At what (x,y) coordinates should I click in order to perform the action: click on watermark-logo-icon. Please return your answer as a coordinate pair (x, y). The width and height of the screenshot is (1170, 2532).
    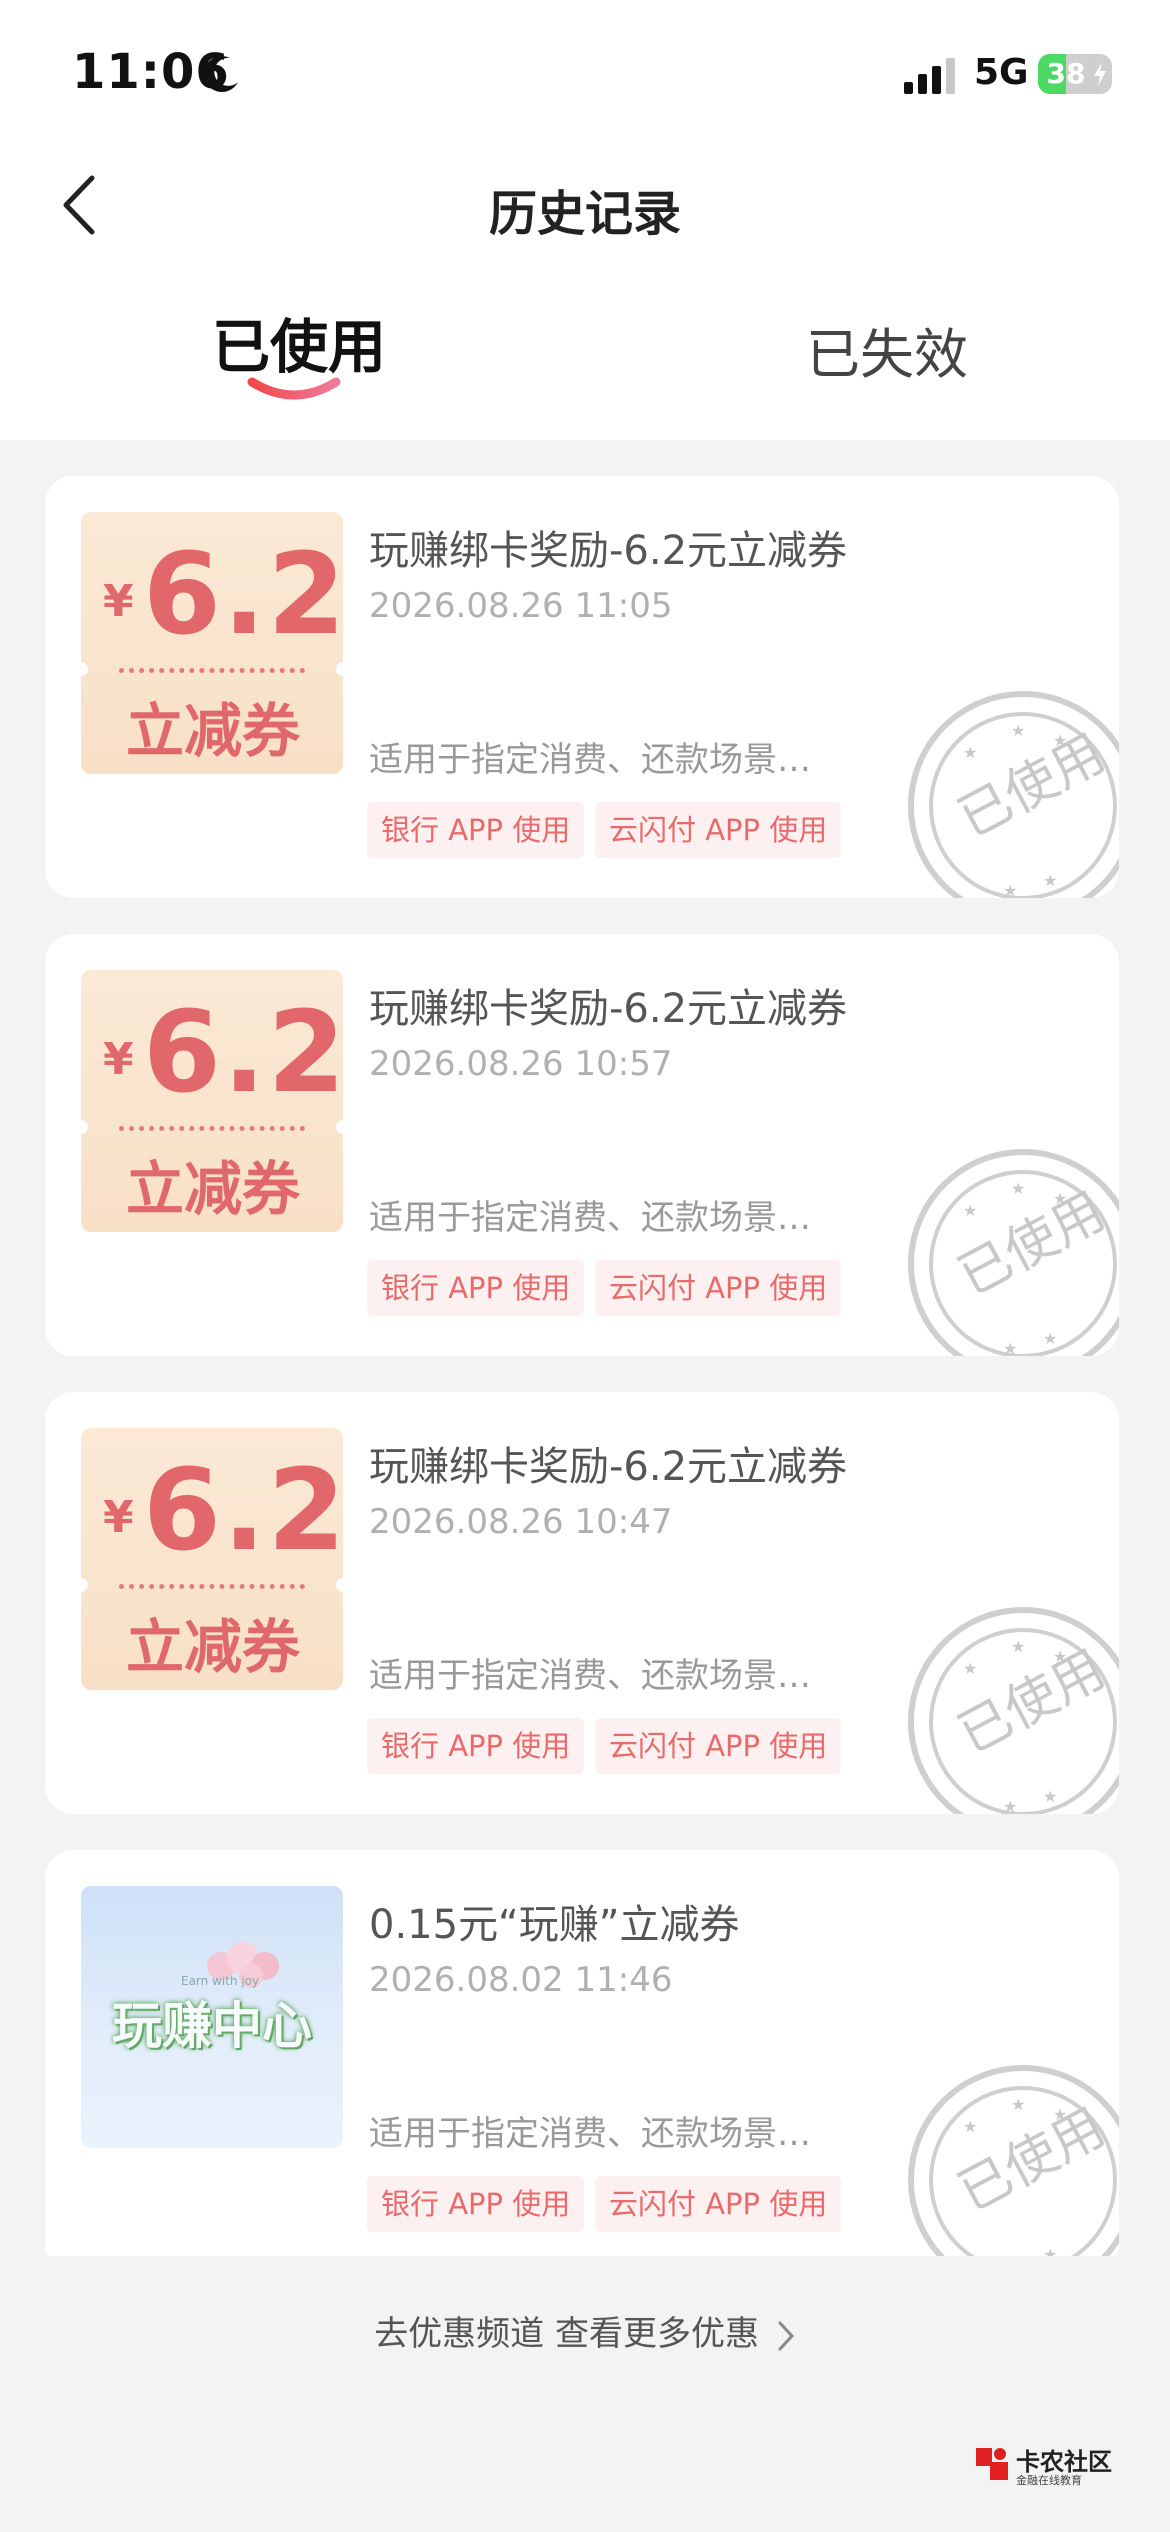
    Looking at the image, I should click on (992, 2464).